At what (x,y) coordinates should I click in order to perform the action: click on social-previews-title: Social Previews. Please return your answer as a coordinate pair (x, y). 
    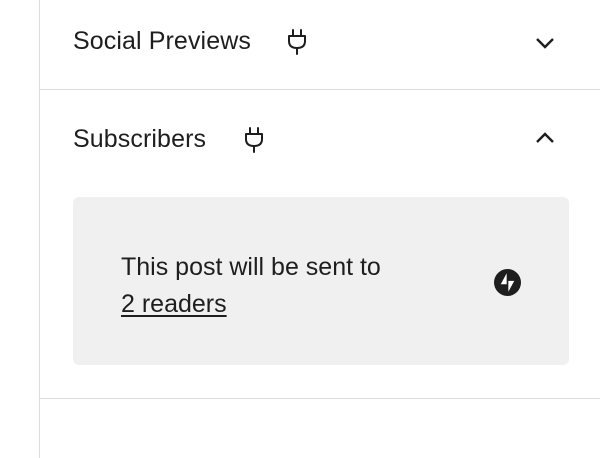
    Looking at the image, I should click on (162, 41).